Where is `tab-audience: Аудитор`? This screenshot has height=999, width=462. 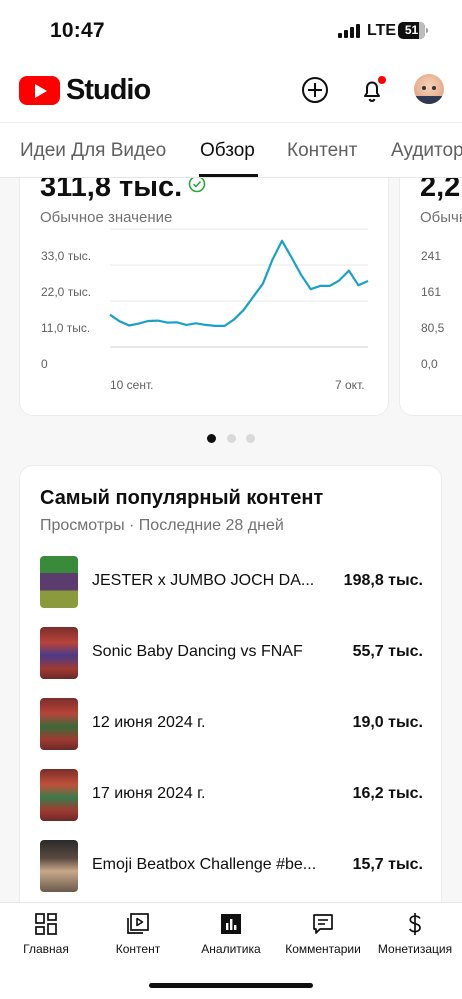 tab-audience: Аудитор is located at coordinates (426, 151).